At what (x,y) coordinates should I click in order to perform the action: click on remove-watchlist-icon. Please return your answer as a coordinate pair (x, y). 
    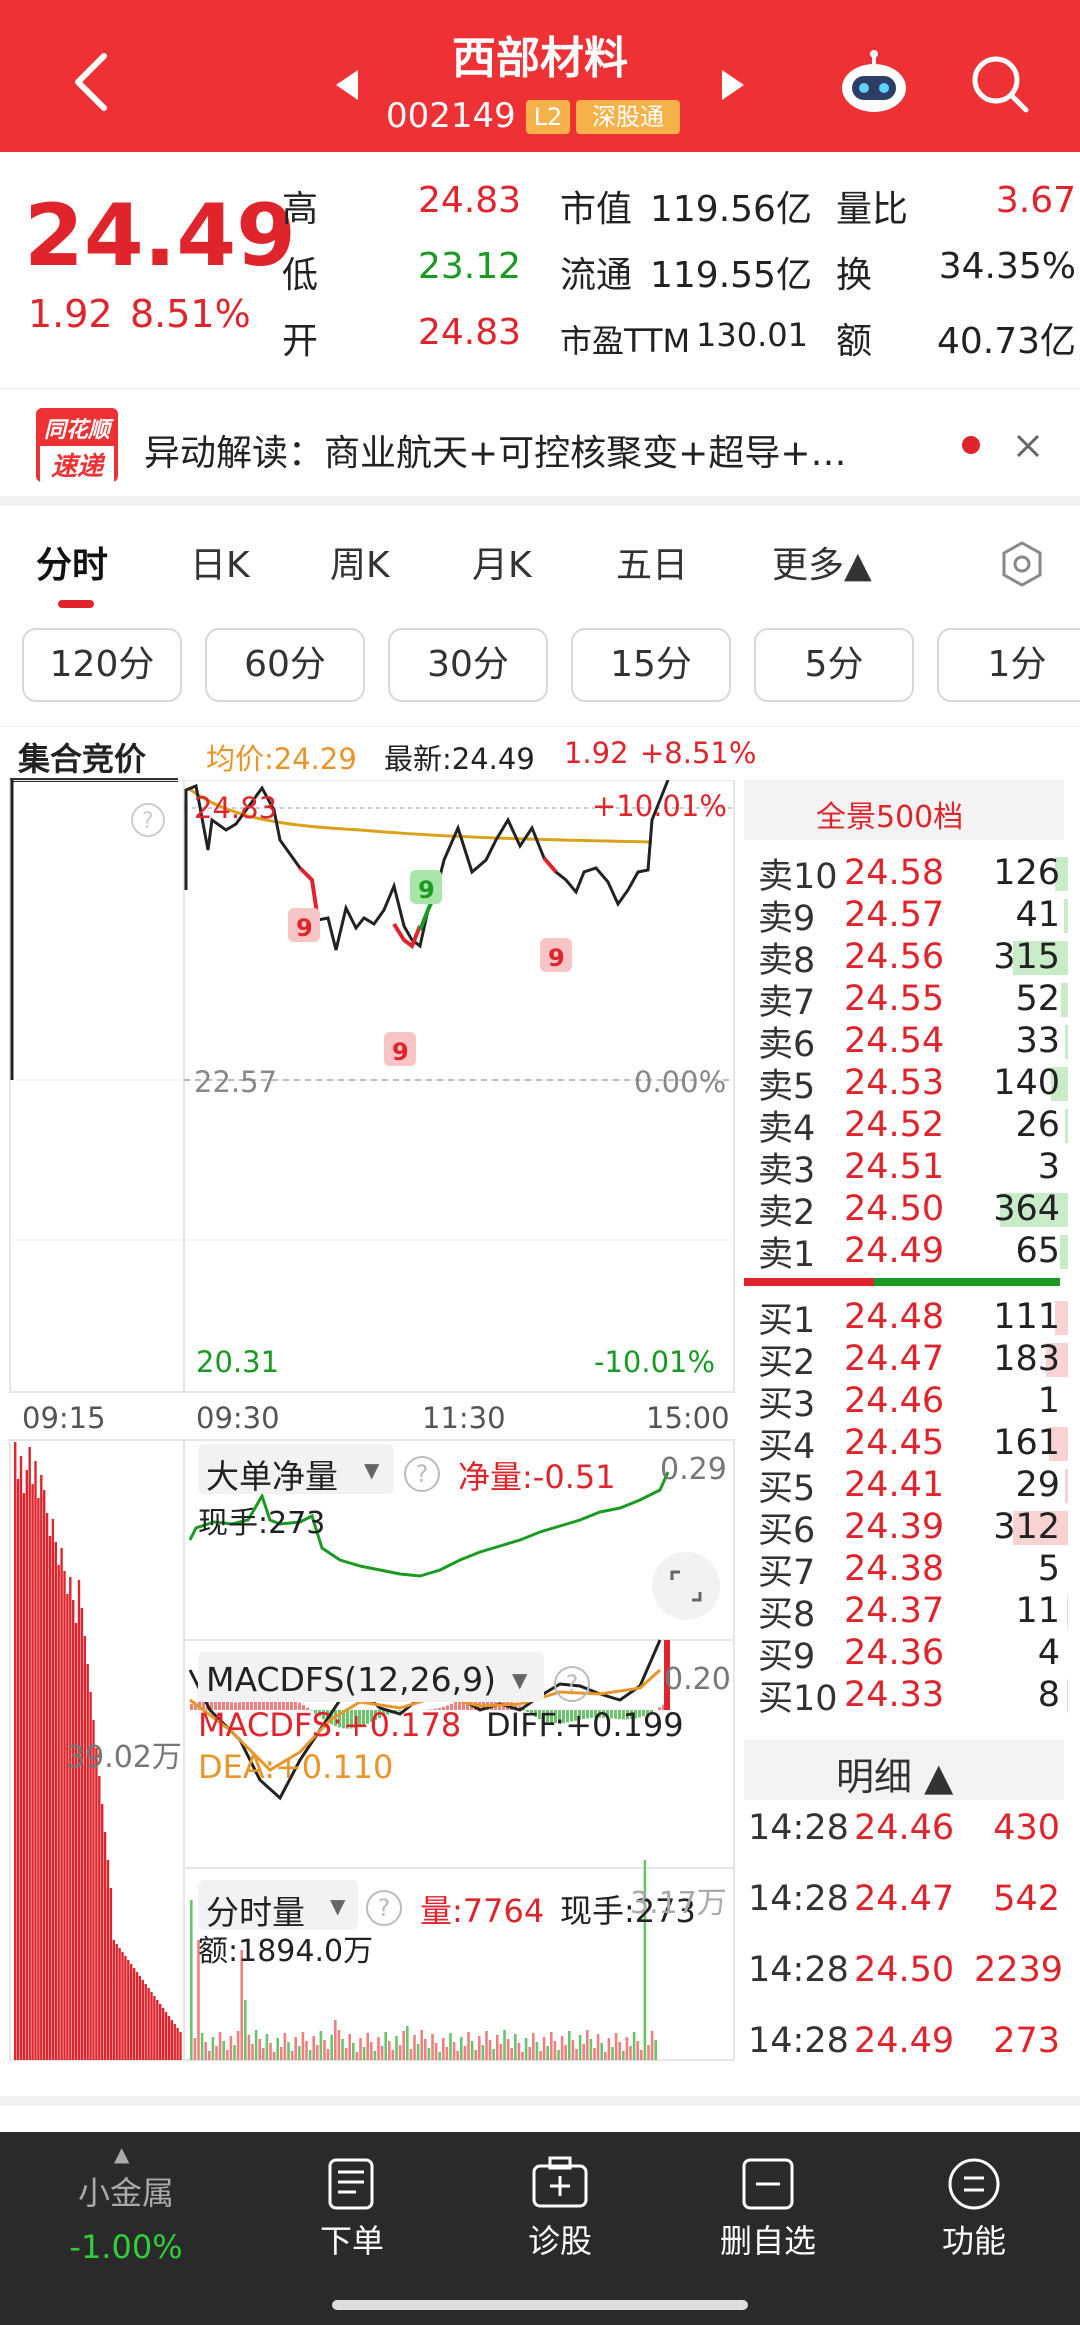
    Looking at the image, I should click on (768, 2184).